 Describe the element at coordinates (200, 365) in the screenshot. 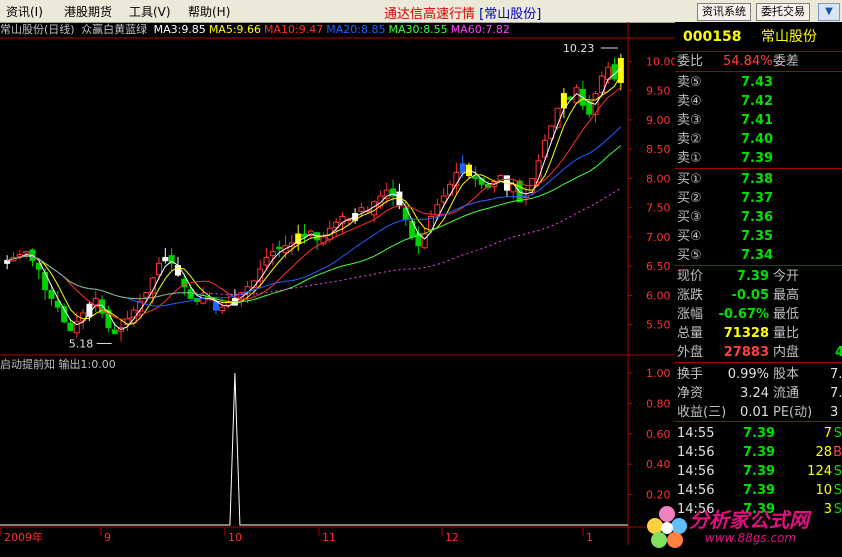

I see `indicator-header: 启动提前知 输出1:0.00` at that location.